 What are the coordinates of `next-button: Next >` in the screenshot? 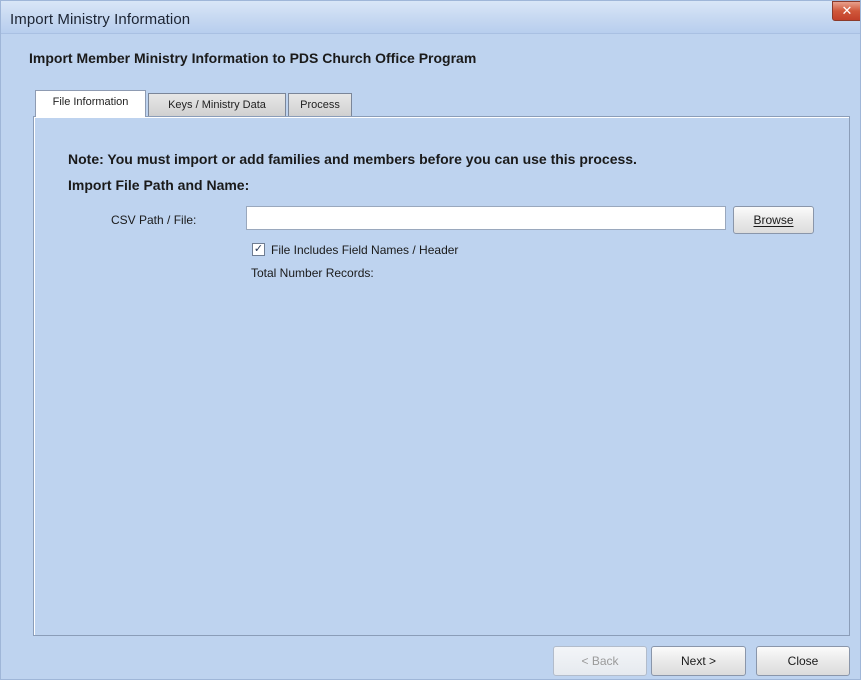 It's located at (698, 661).